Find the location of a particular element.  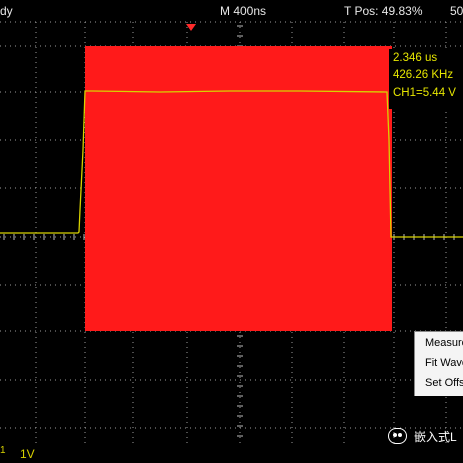

menu-item-set-offset: Set Offset is located at coordinates (444, 383).